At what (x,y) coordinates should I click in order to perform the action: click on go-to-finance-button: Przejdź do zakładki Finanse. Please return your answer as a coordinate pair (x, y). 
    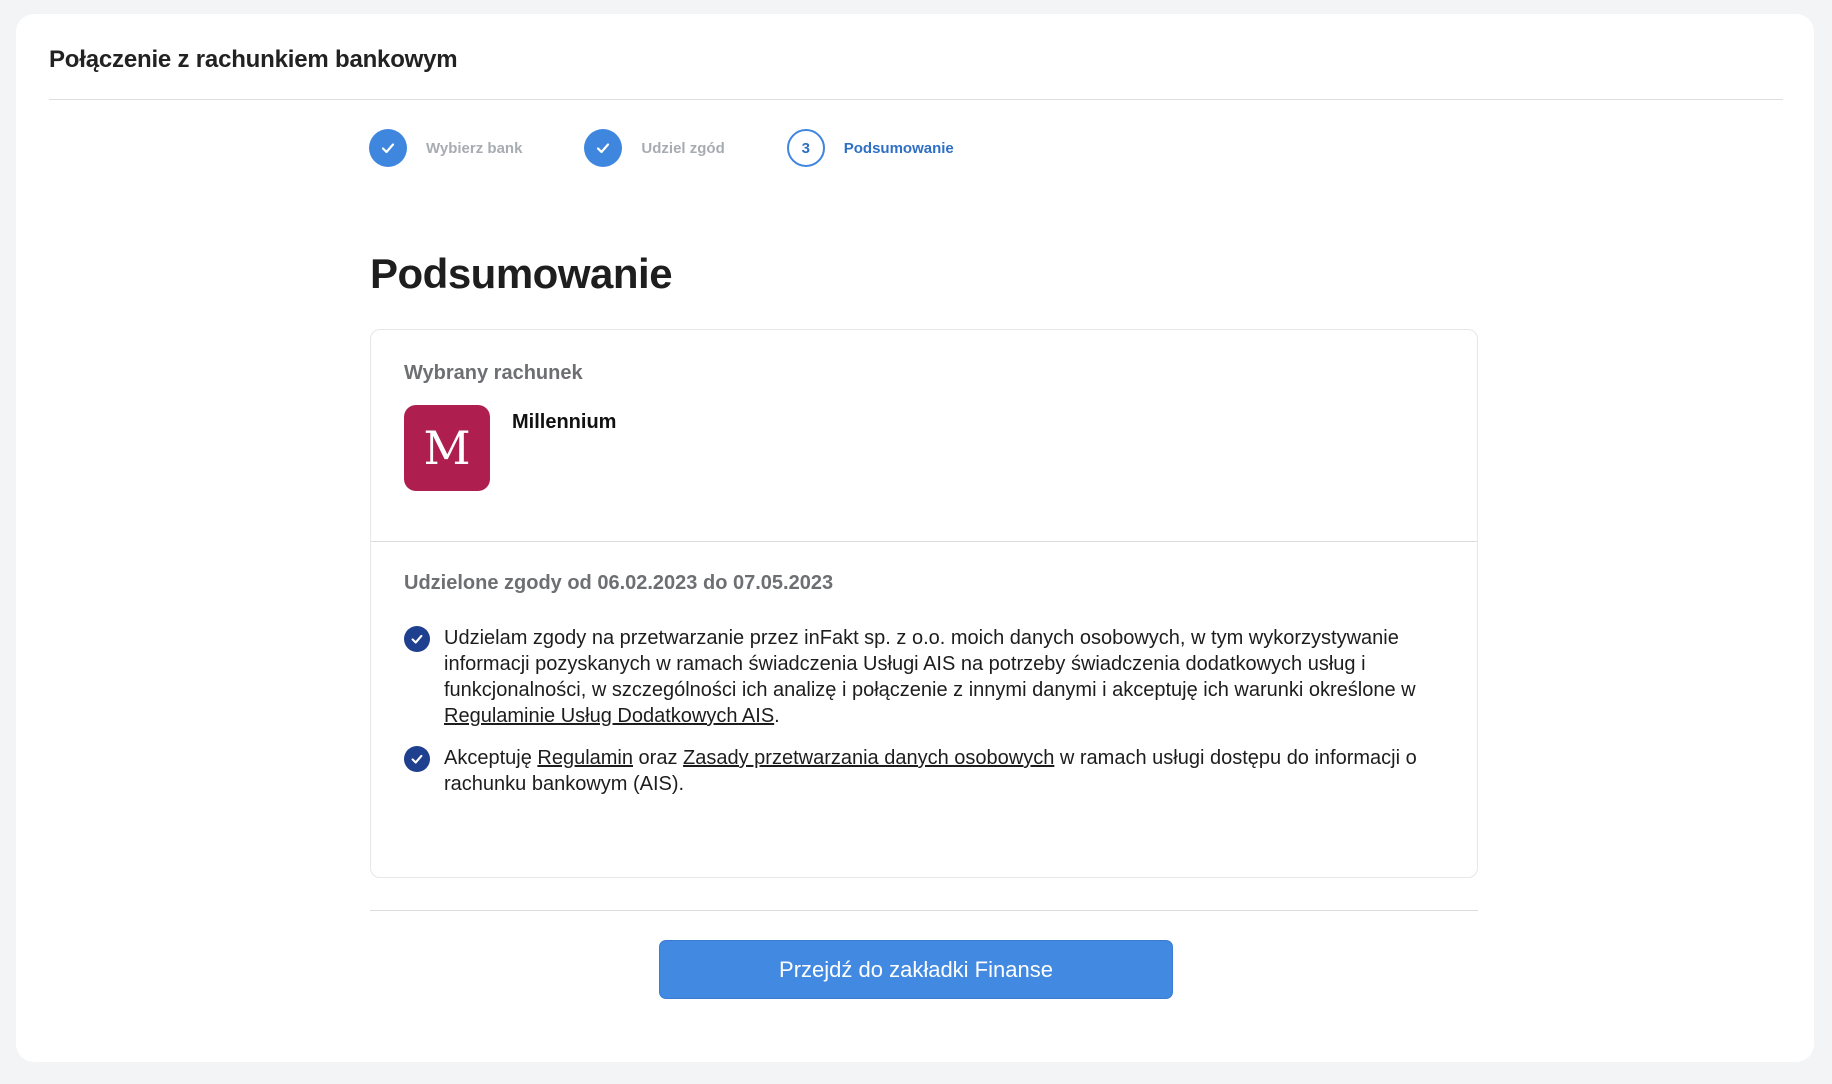
    Looking at the image, I should click on (916, 969).